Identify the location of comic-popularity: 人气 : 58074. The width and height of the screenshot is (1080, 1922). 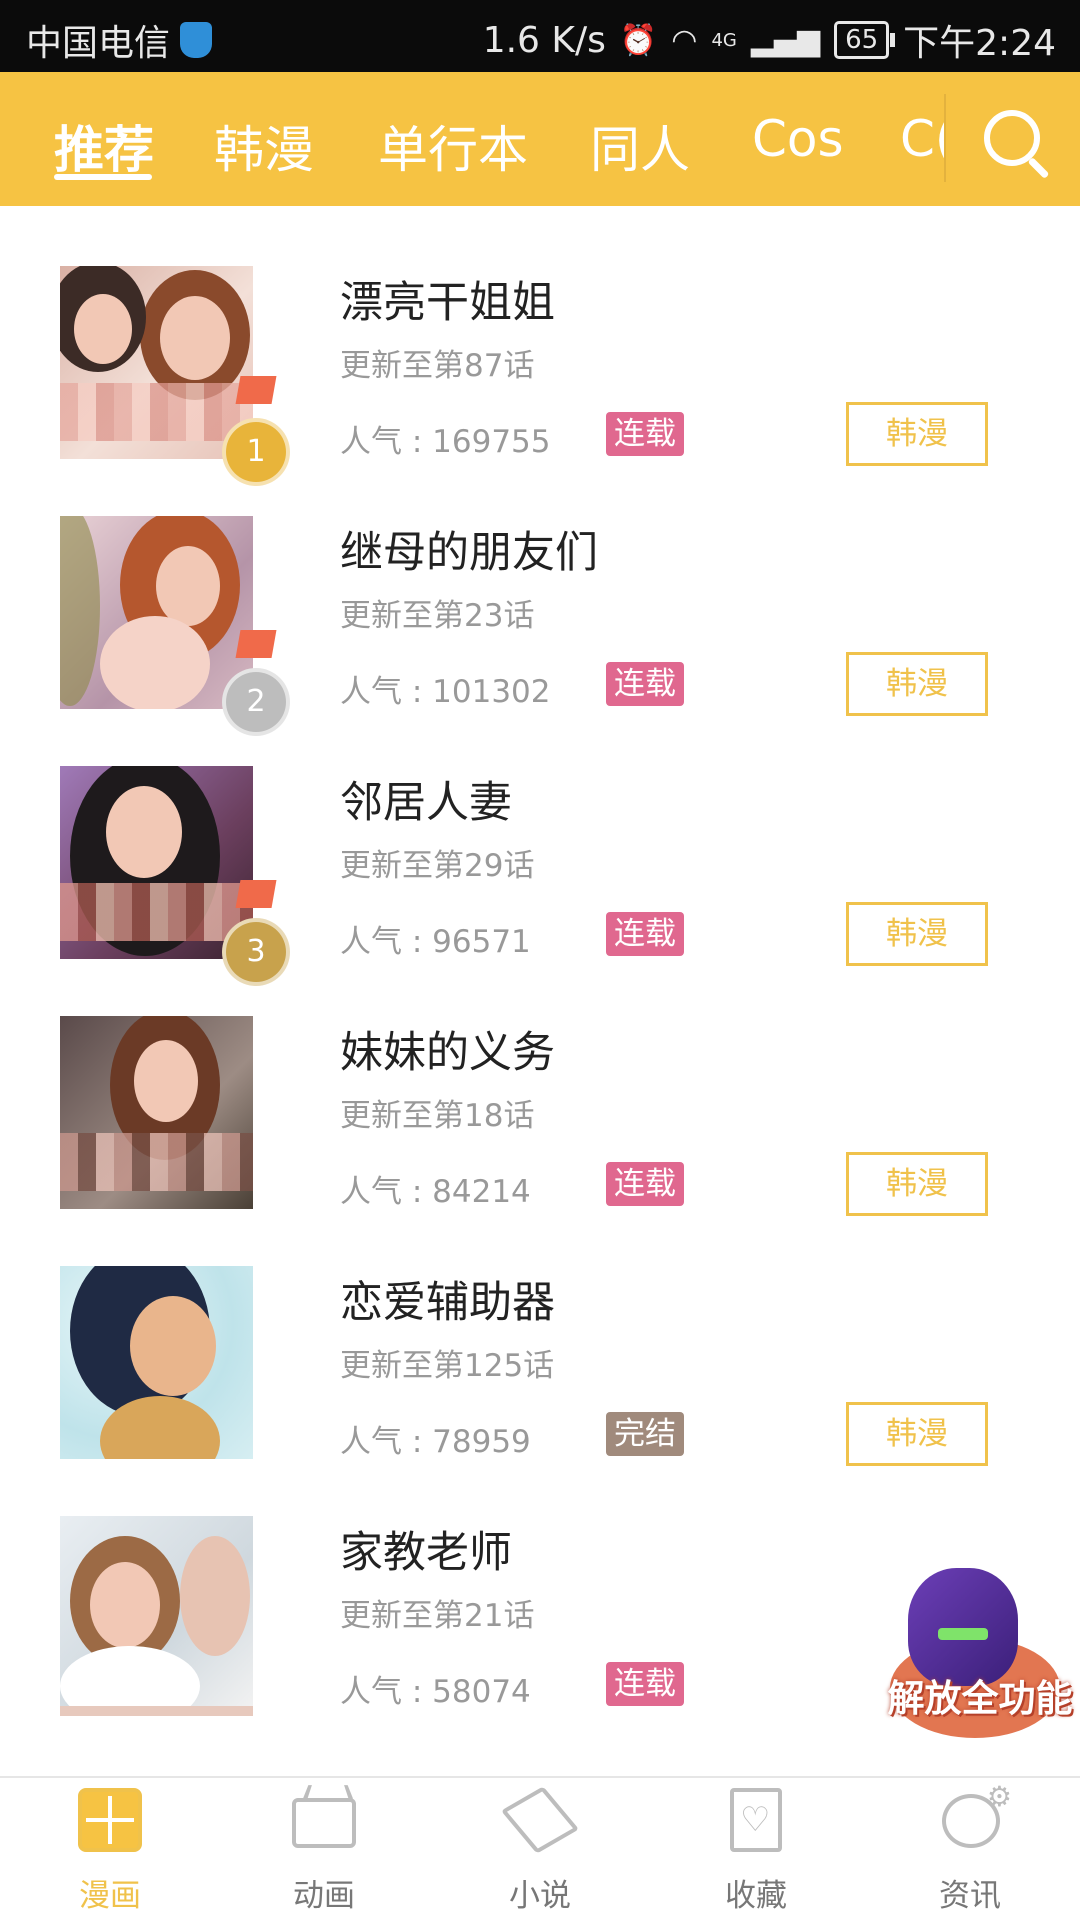
(435, 1692).